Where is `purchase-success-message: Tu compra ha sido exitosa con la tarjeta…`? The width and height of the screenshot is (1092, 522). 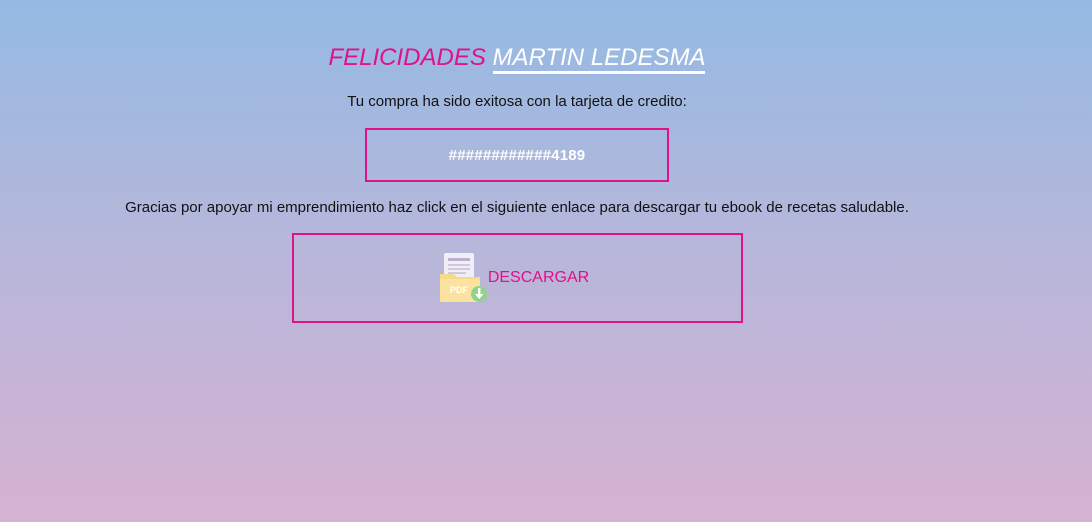
purchase-success-message: Tu compra ha sido exitosa con la tarjeta… is located at coordinates (517, 101).